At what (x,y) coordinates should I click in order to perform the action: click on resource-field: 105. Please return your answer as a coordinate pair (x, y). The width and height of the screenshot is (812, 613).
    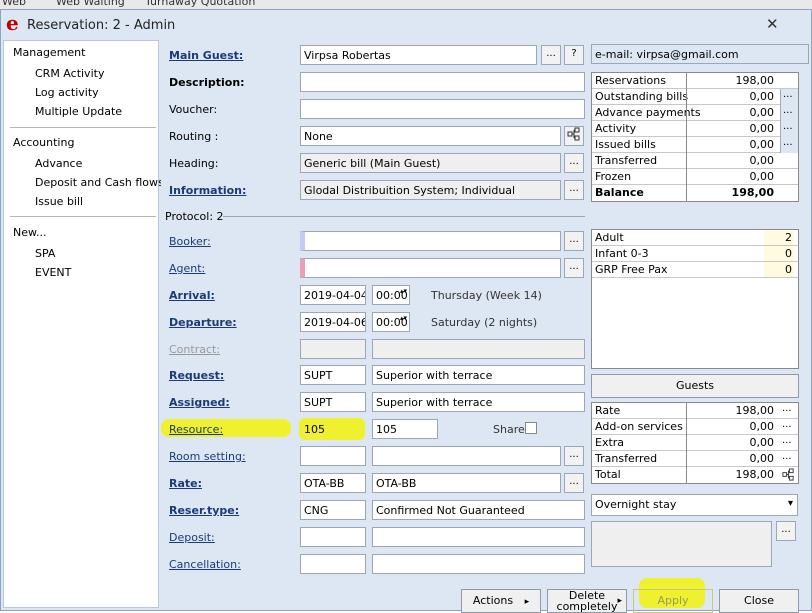
    Looking at the image, I should click on (405, 429).